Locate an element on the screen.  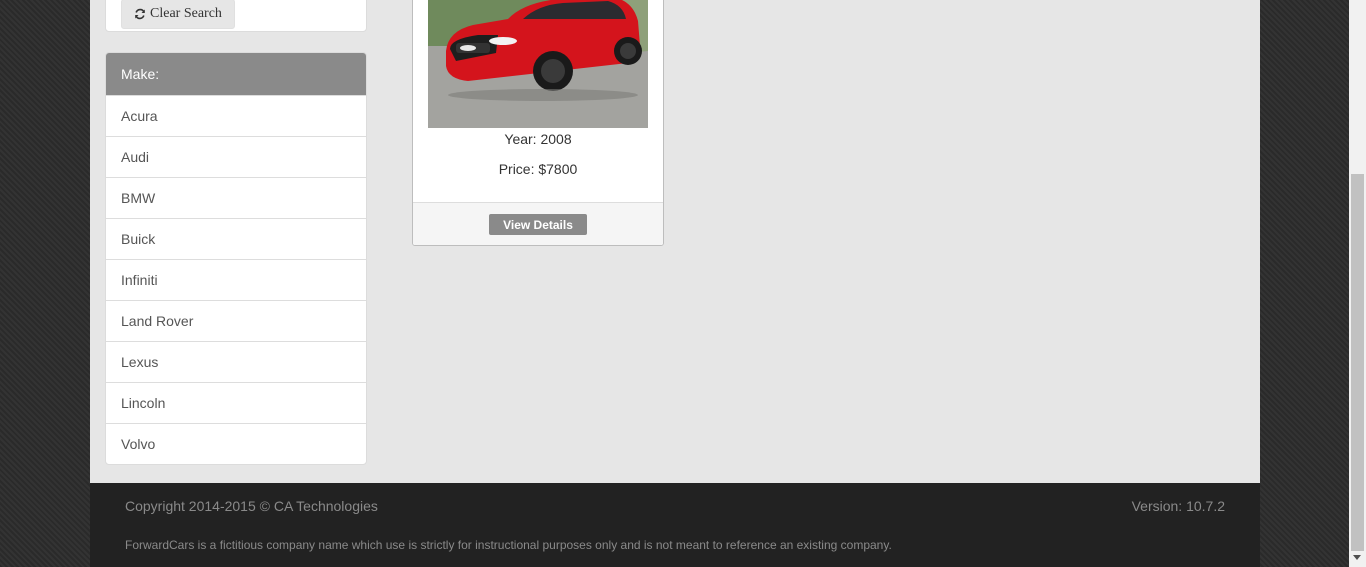
make-item-land-rover: Land Rover is located at coordinates (236, 320).